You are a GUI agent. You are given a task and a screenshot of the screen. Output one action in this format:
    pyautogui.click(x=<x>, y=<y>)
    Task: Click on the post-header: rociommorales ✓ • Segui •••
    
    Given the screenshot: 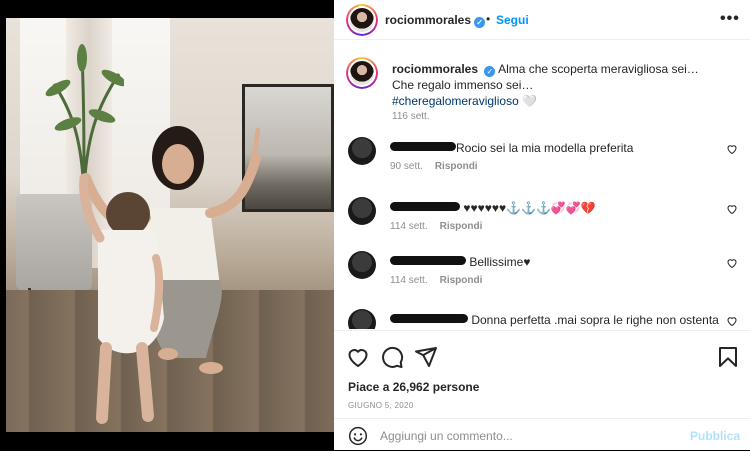 What is the action you would take?
    pyautogui.click(x=542, y=20)
    